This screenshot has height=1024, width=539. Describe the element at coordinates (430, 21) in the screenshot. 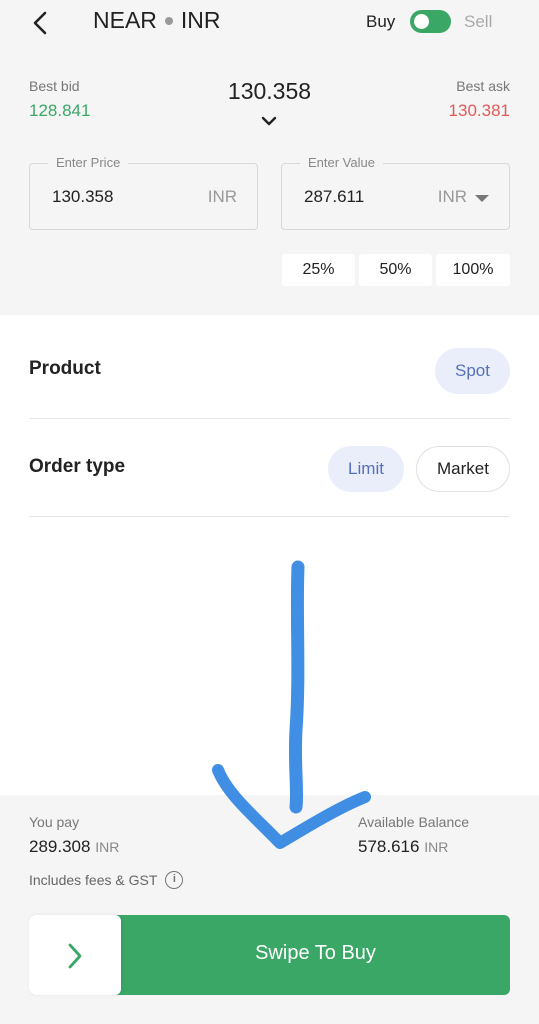

I see `buy-sell-toggle` at that location.